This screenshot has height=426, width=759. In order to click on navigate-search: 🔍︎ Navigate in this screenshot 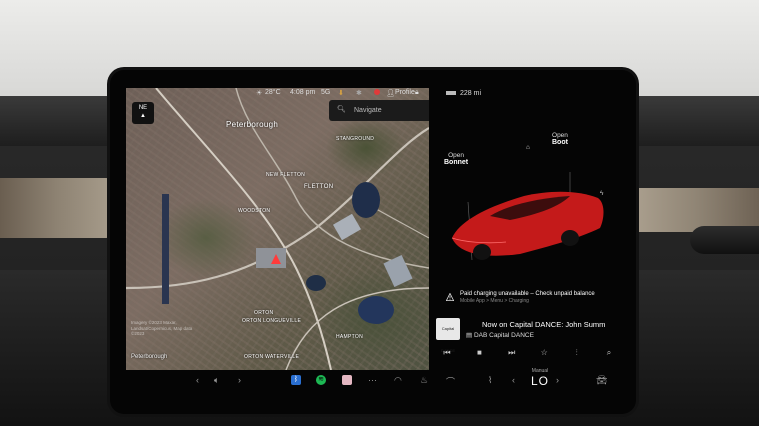, I will do `click(379, 110)`.